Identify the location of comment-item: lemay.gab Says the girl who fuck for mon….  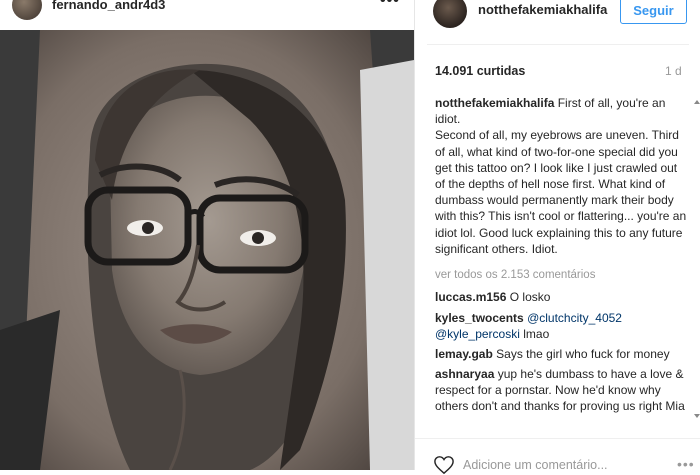
(561, 354).